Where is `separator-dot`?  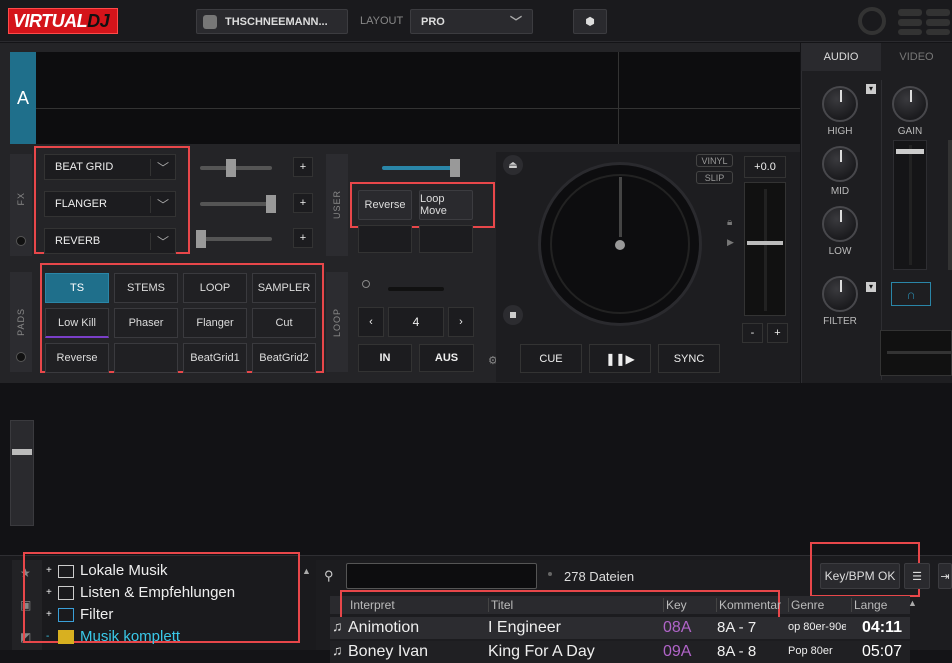 separator-dot is located at coordinates (550, 574).